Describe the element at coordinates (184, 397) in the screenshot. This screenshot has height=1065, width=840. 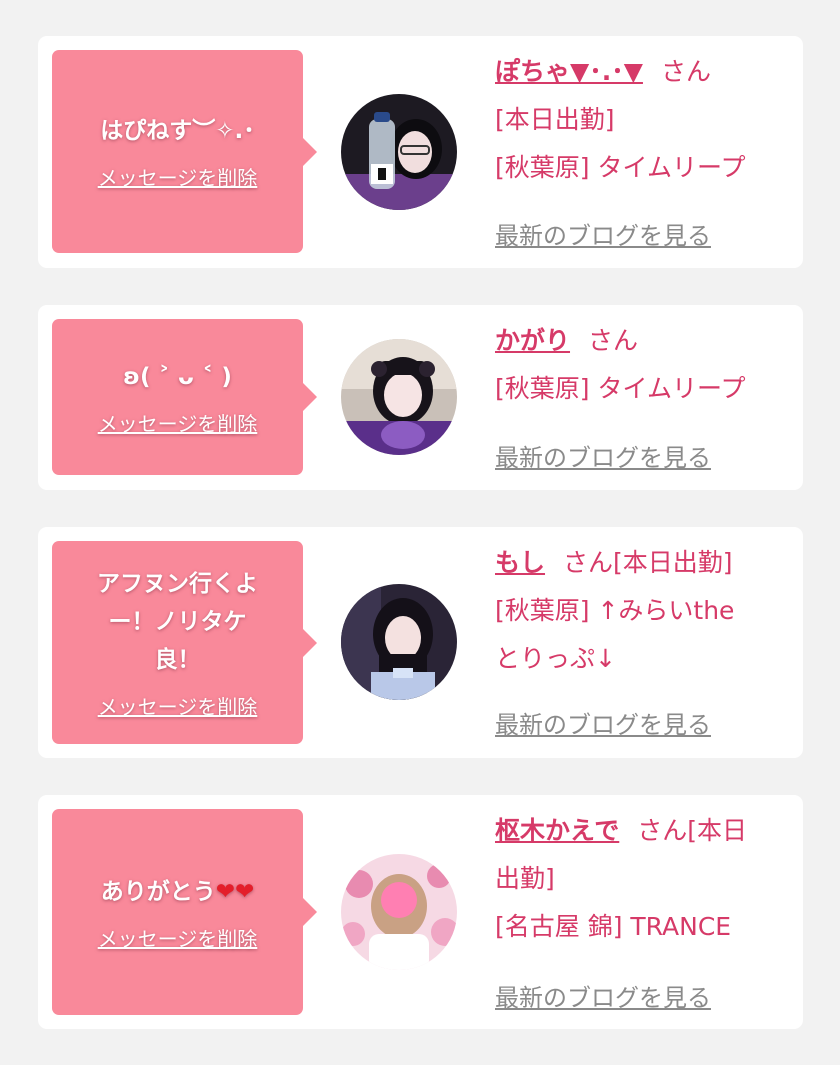
I see `message-bubble: ʚ( ˃ ᴗ ˂ ) メッセージを削除` at that location.